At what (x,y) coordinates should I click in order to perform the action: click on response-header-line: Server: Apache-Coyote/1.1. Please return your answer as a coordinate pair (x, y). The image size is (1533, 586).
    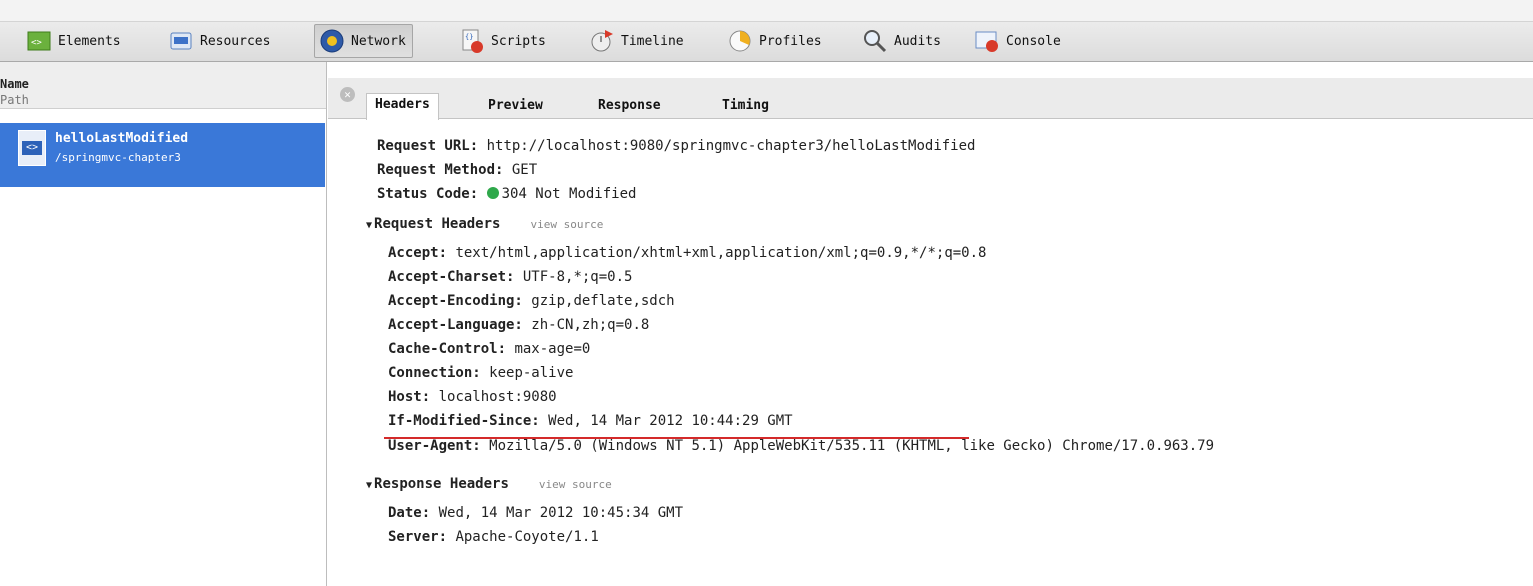
    Looking at the image, I should click on (493, 537).